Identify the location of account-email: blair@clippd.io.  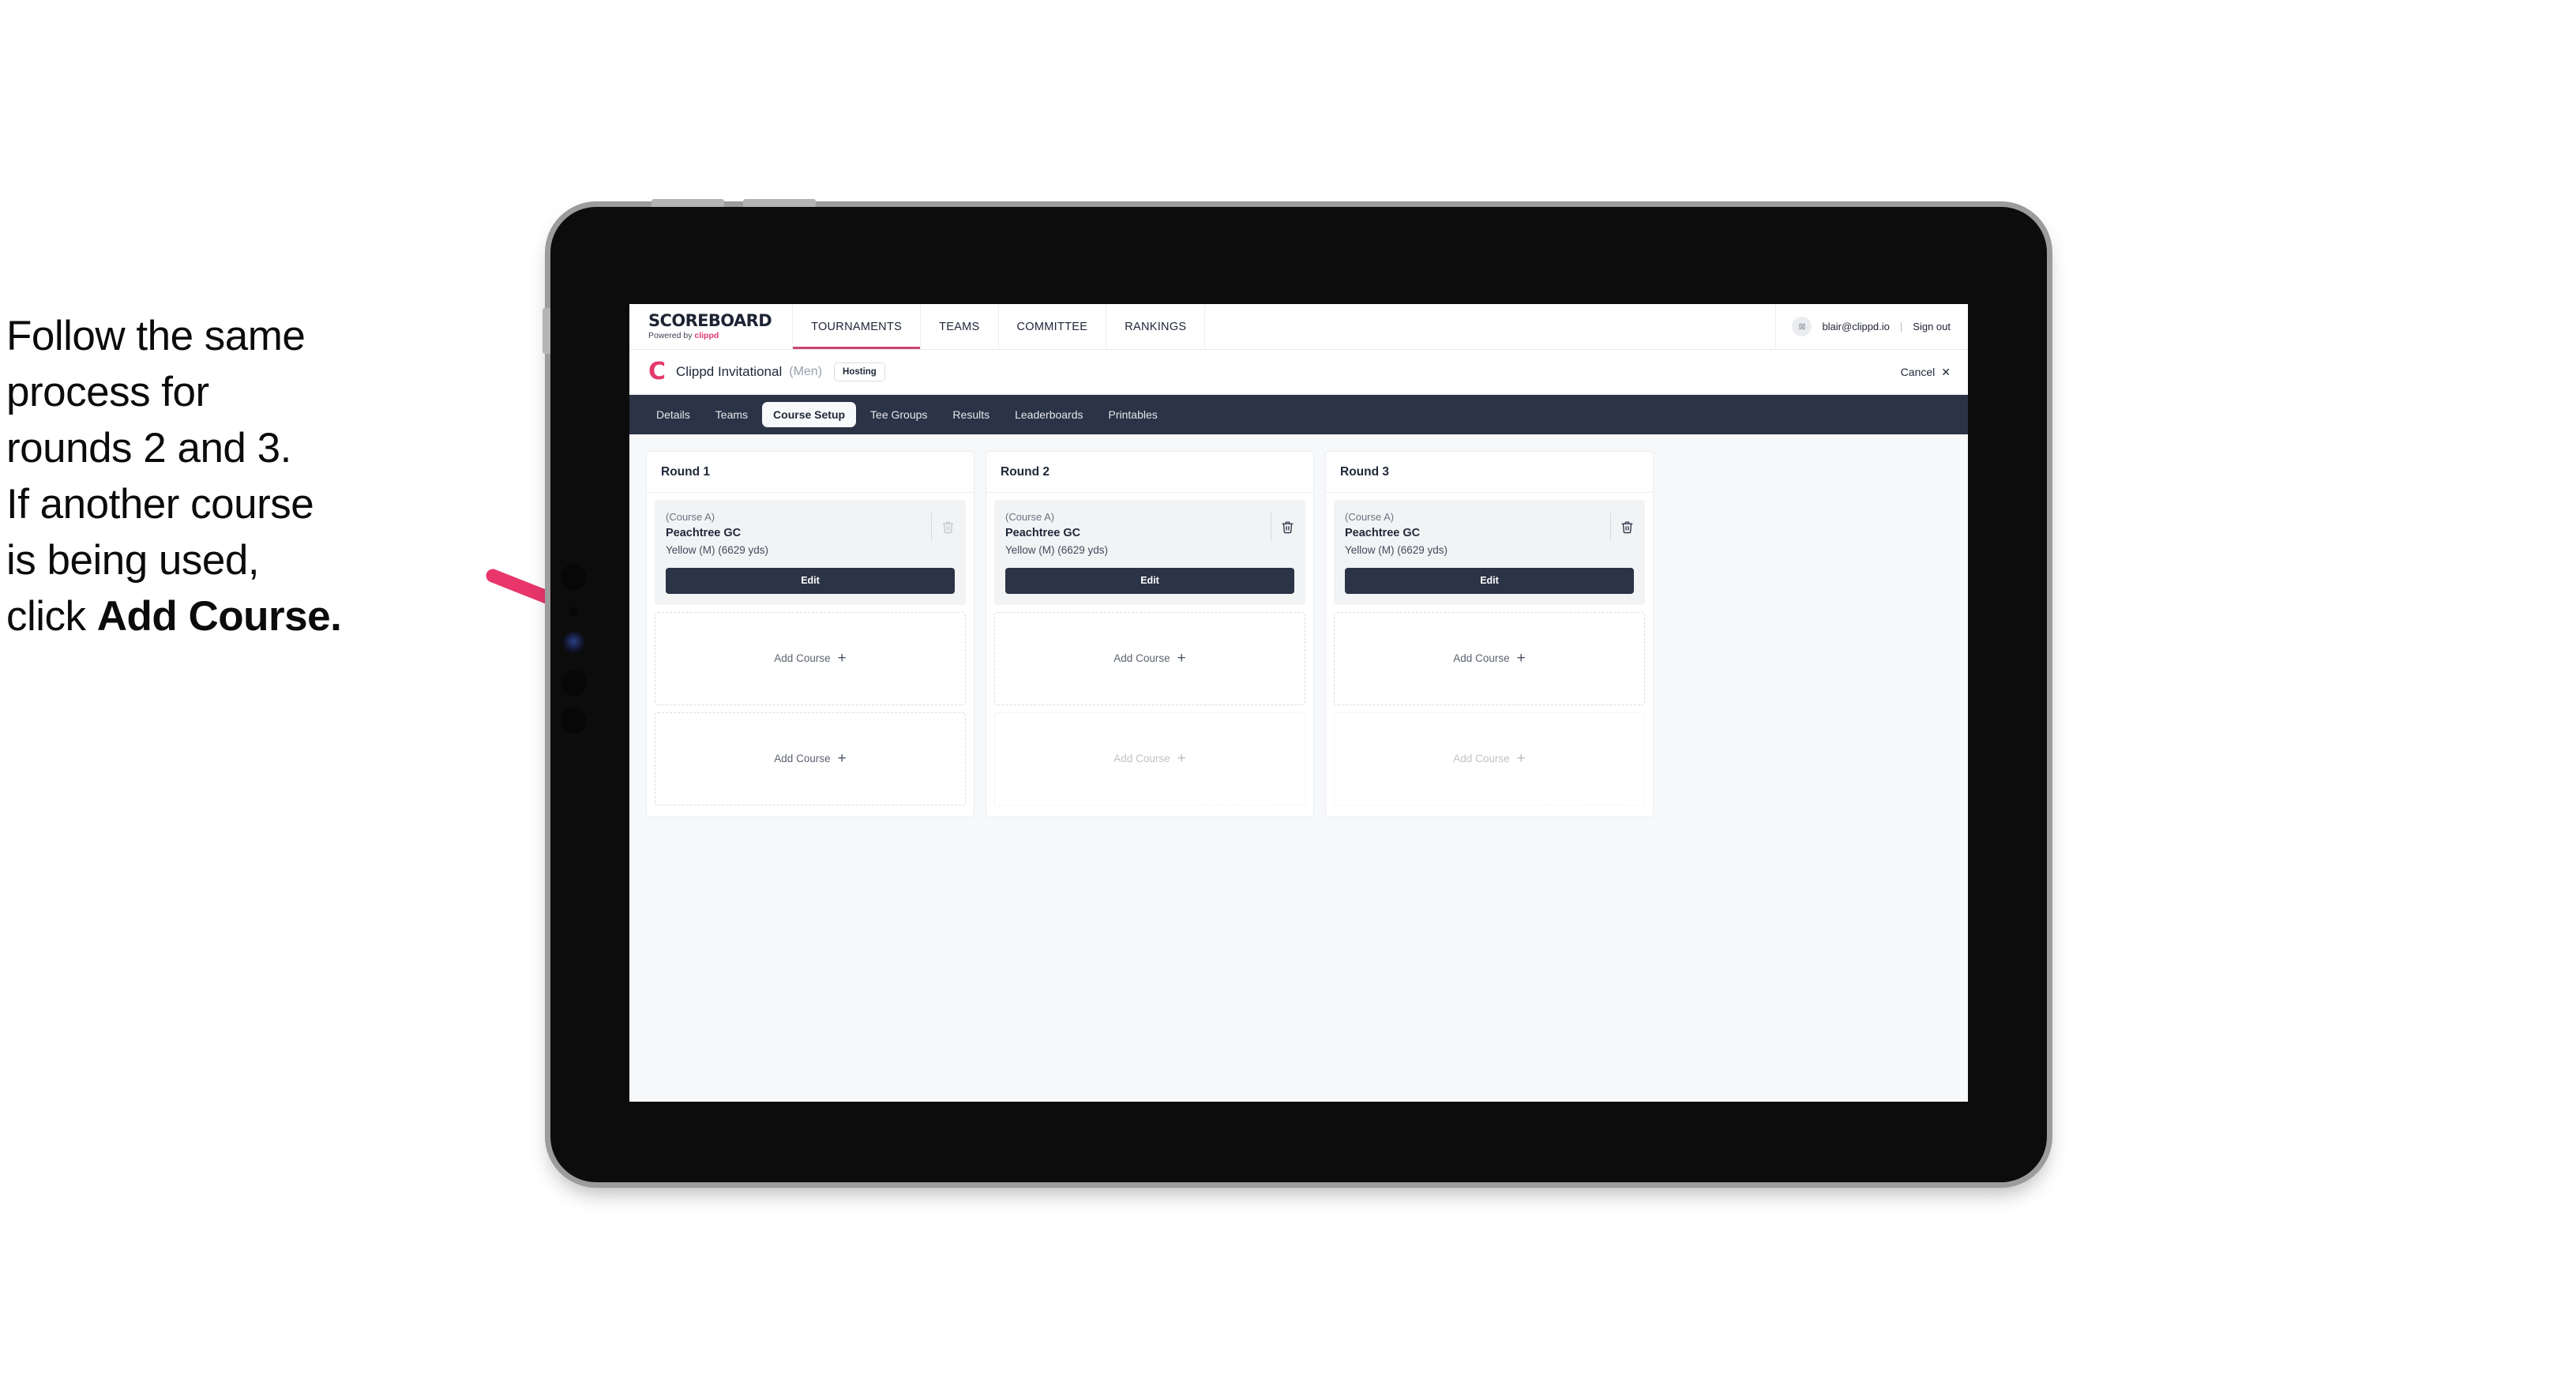
(1856, 326).